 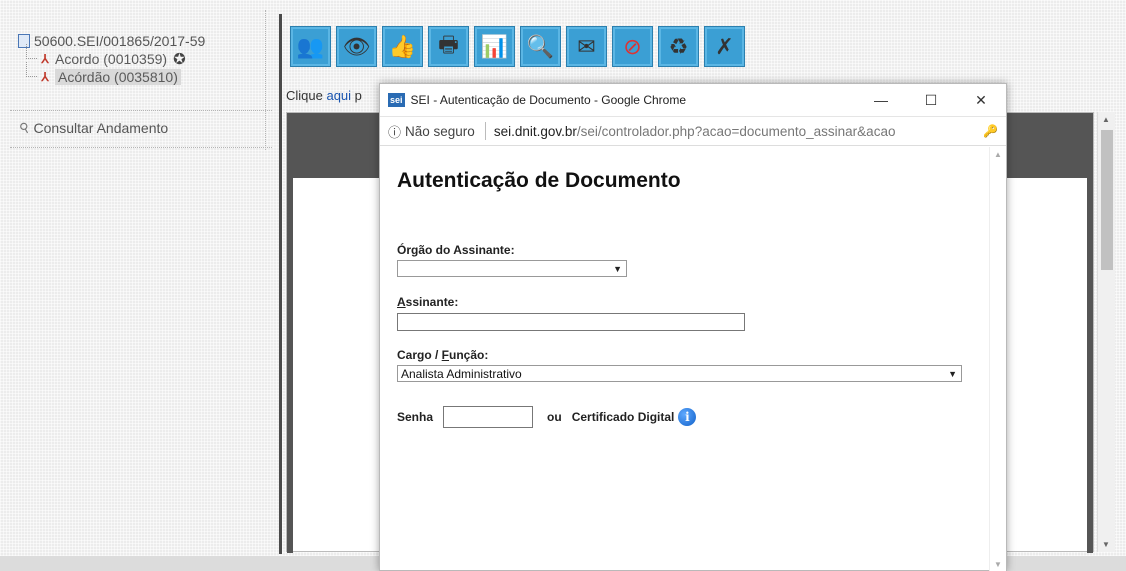 I want to click on maximize-icon: ☐, so click(x=931, y=100).